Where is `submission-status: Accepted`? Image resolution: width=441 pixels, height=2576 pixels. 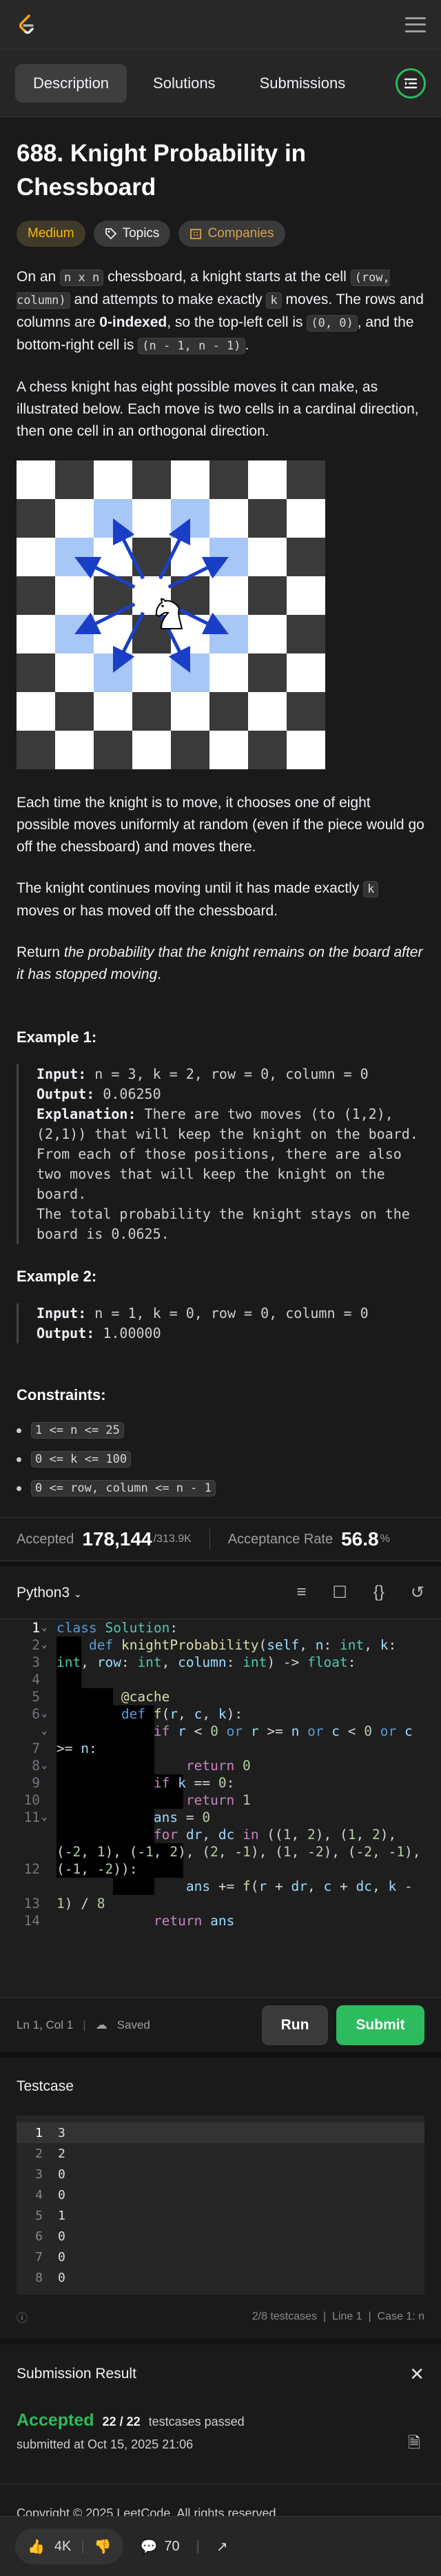 submission-status: Accepted is located at coordinates (56, 2420).